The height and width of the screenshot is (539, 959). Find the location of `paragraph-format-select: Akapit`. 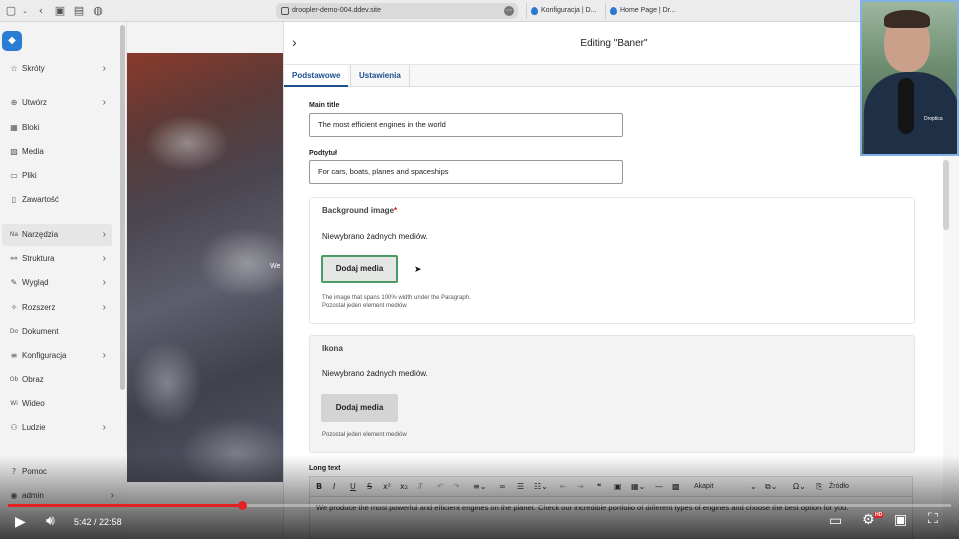

paragraph-format-select: Akapit is located at coordinates (703, 487).